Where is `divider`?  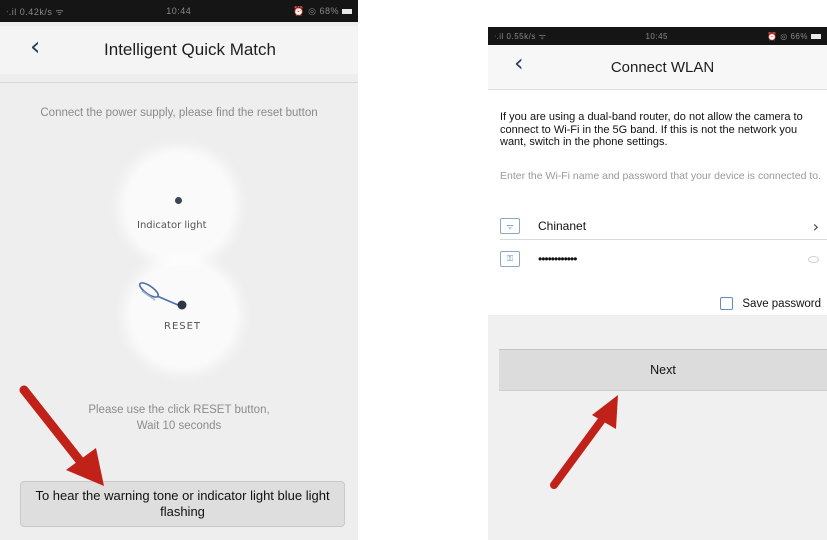
divider is located at coordinates (179, 82).